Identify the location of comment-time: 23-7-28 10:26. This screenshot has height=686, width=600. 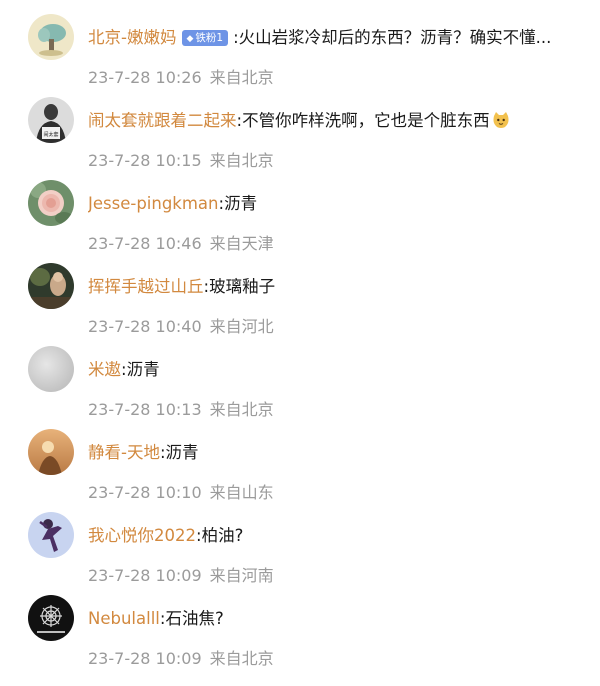
(145, 77).